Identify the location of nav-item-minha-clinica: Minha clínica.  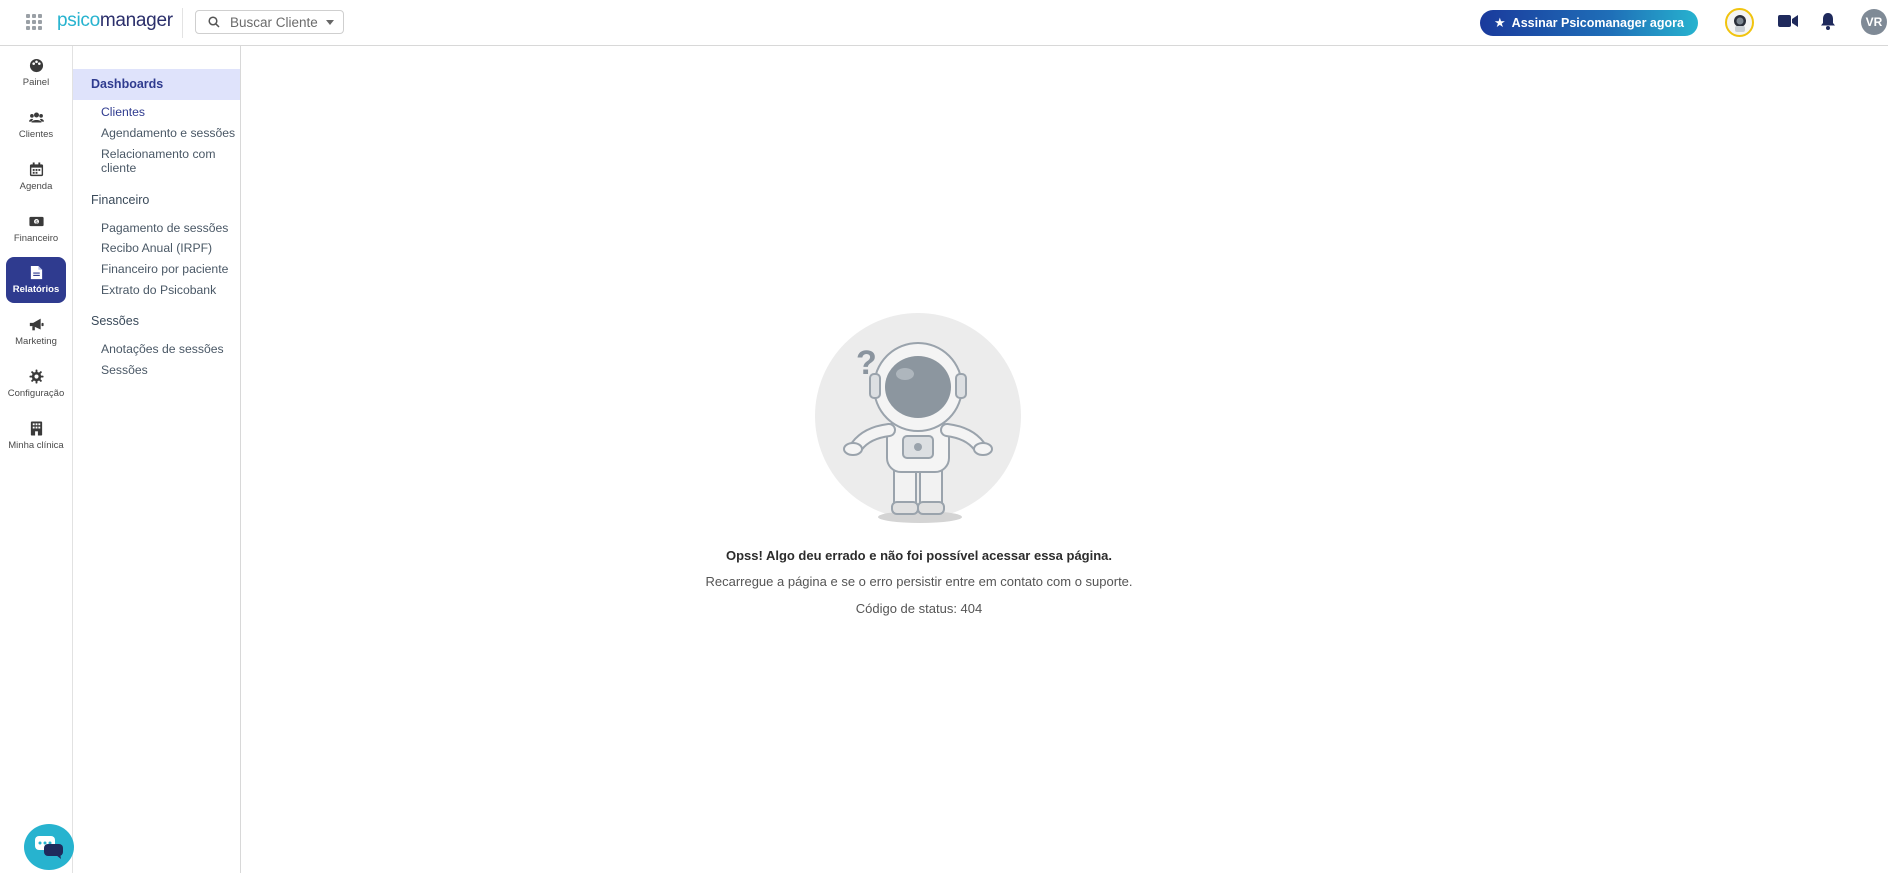
(36, 436).